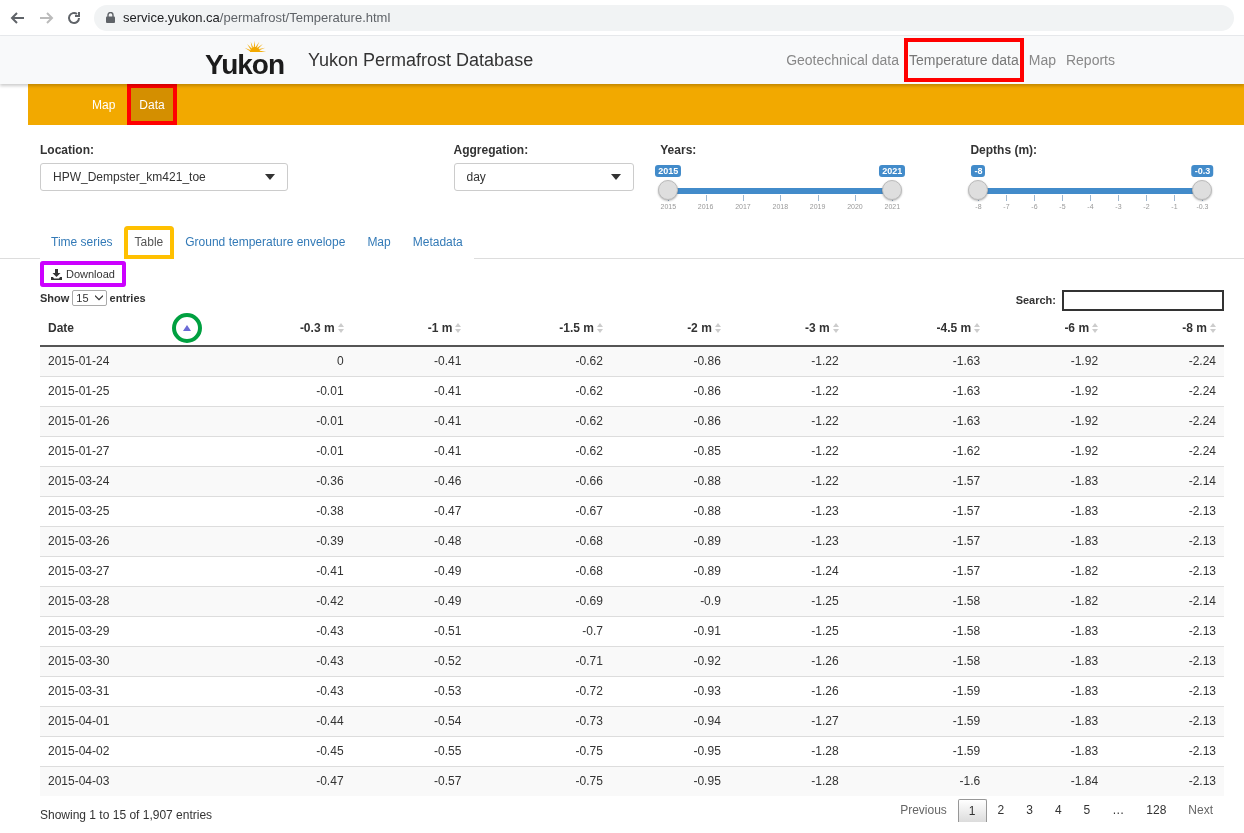  What do you see at coordinates (281, 451) in the screenshot?
I see `table-cell: -0.01` at bounding box center [281, 451].